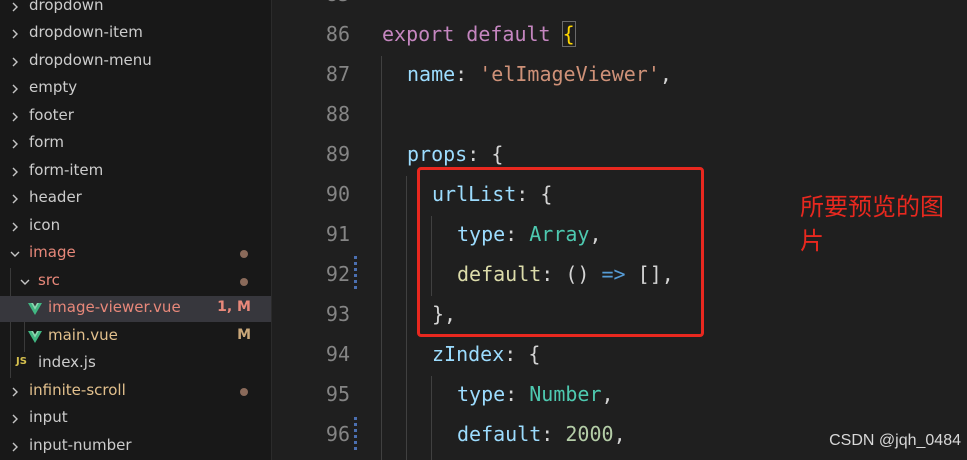 The width and height of the screenshot is (967, 460). What do you see at coordinates (135, 254) in the screenshot?
I see `tree-item-image: image` at bounding box center [135, 254].